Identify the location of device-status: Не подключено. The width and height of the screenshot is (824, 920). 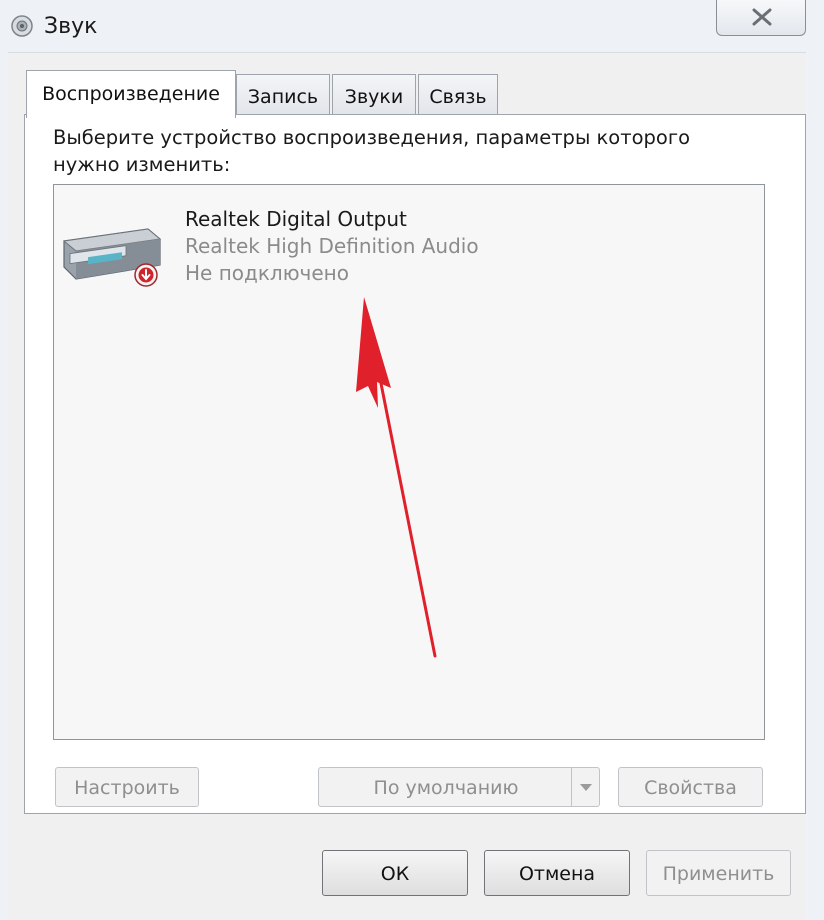
(267, 273).